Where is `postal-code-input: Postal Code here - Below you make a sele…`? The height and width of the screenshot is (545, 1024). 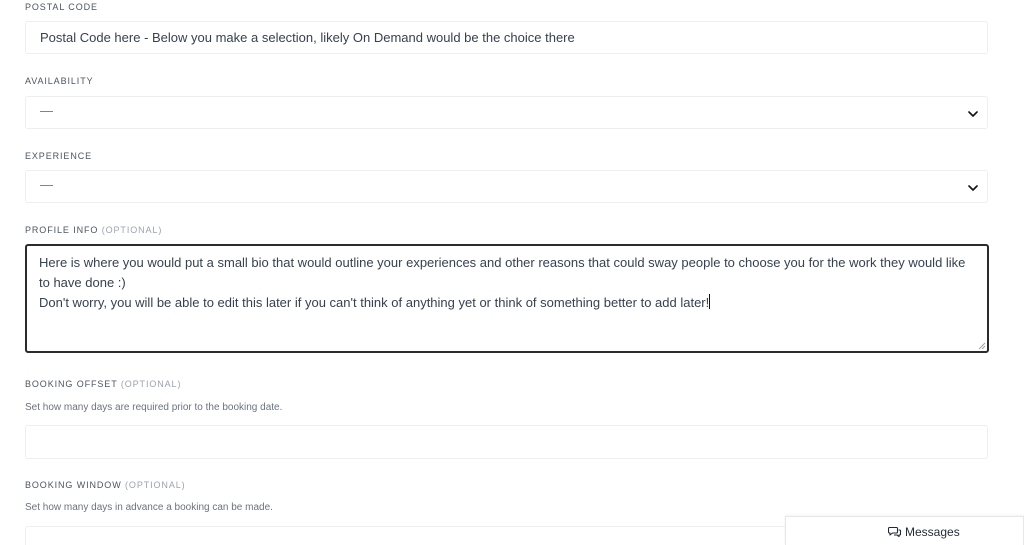 postal-code-input: Postal Code here - Below you make a sele… is located at coordinates (506, 37).